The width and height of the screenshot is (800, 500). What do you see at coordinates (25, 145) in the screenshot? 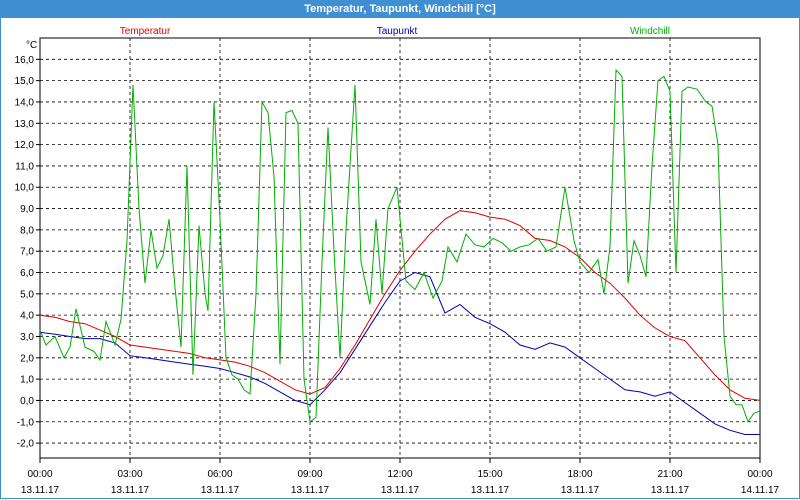
I see `y-tick-label: 12,0` at bounding box center [25, 145].